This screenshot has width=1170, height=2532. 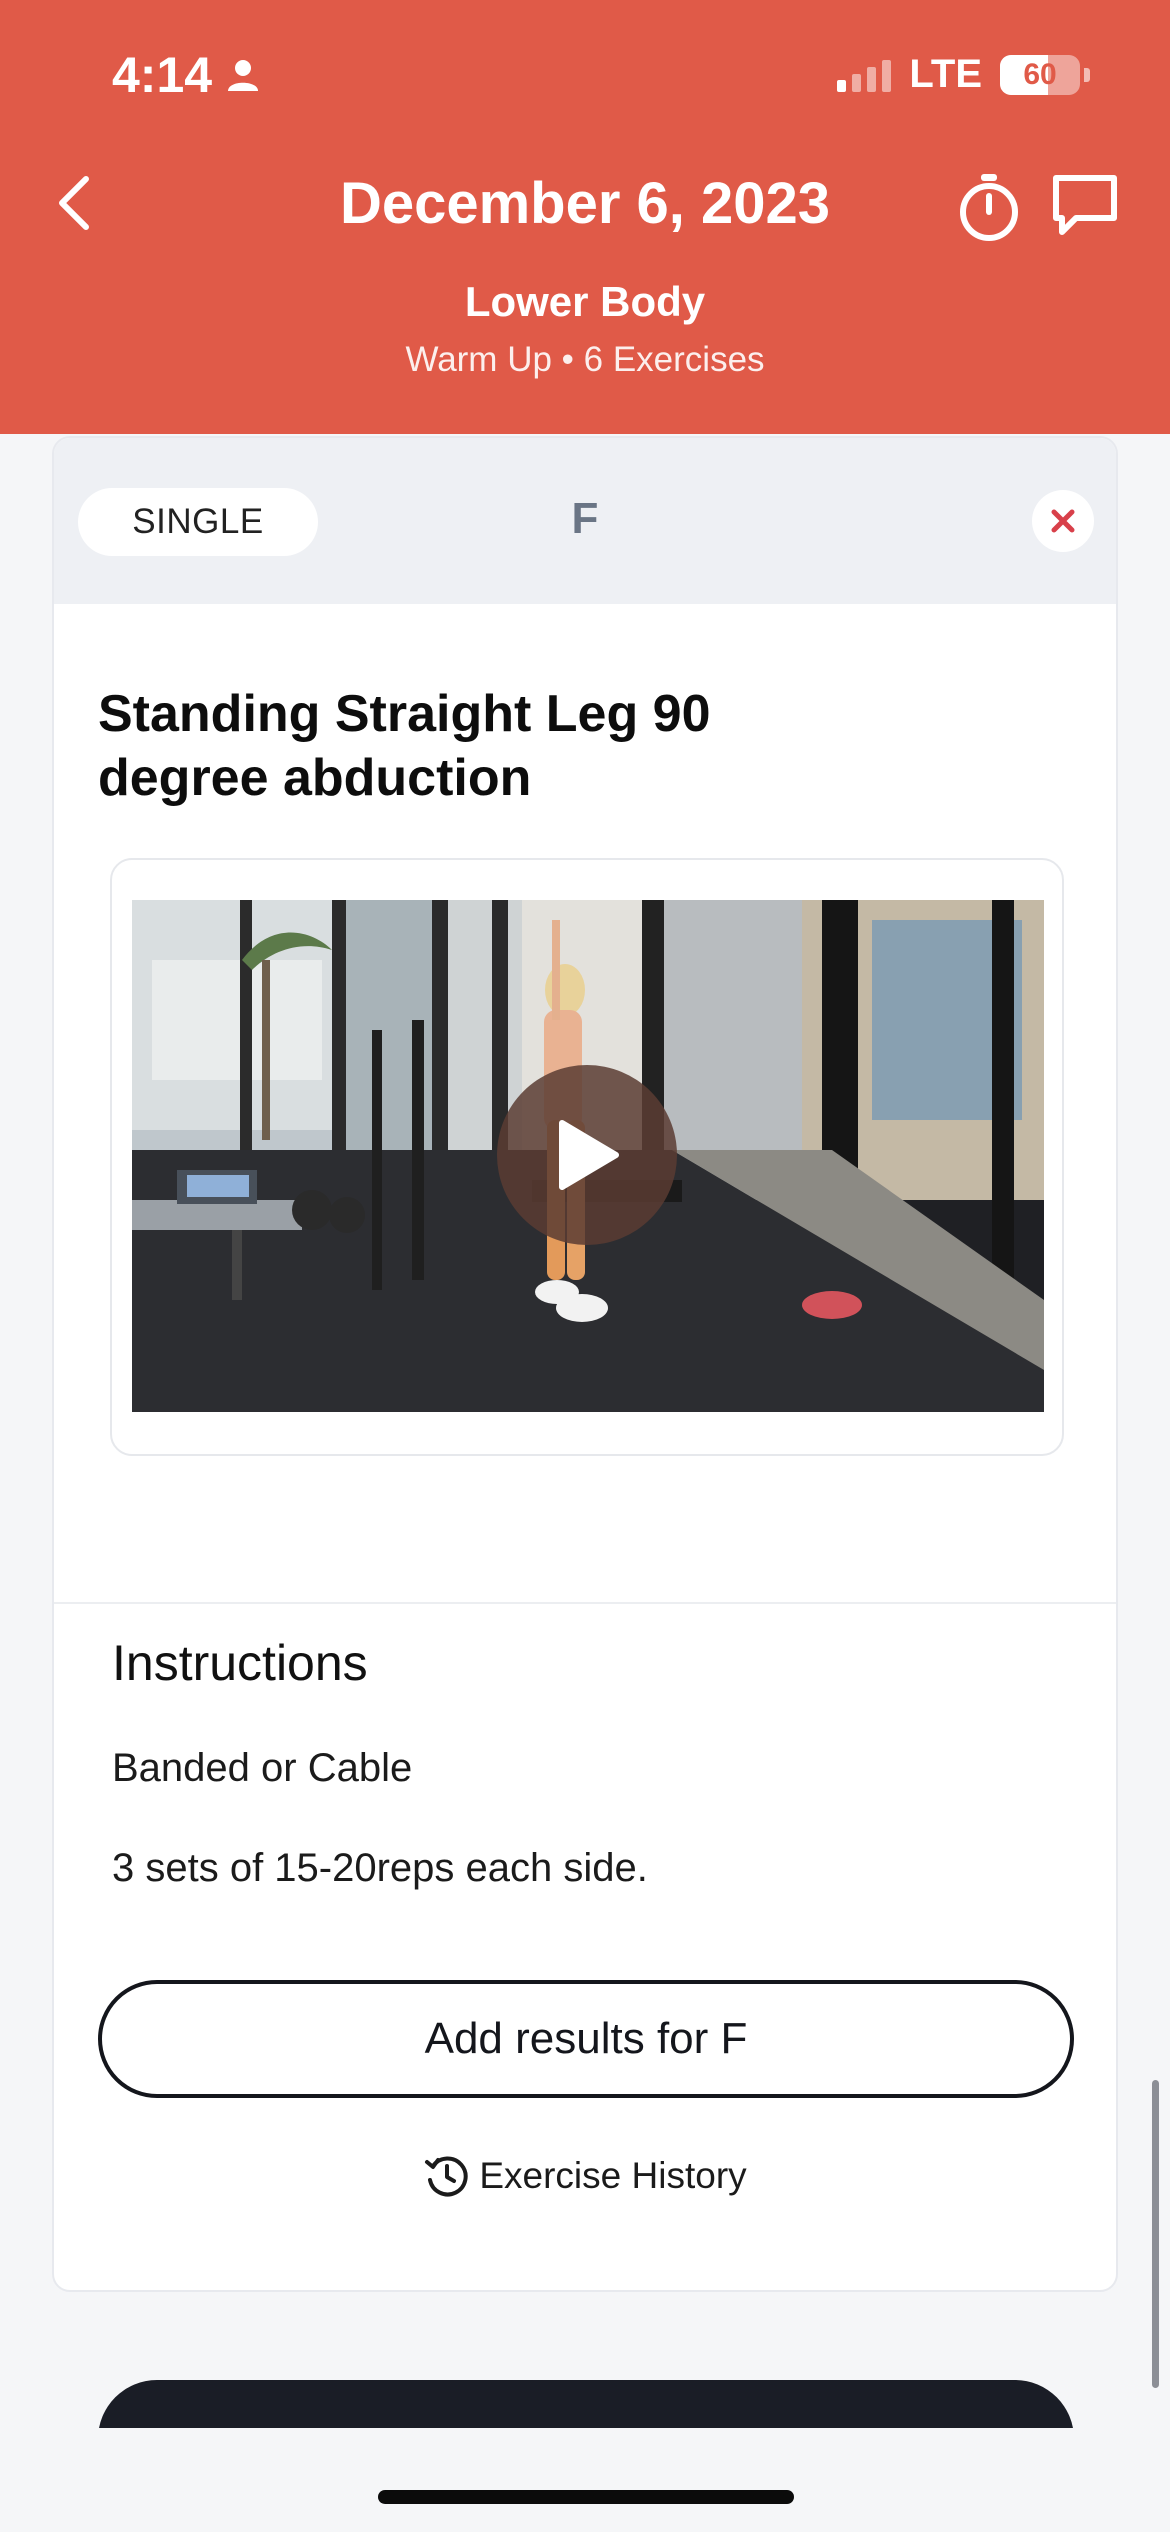 What do you see at coordinates (613, 2175) in the screenshot?
I see `exercise-history-label: Exercise History` at bounding box center [613, 2175].